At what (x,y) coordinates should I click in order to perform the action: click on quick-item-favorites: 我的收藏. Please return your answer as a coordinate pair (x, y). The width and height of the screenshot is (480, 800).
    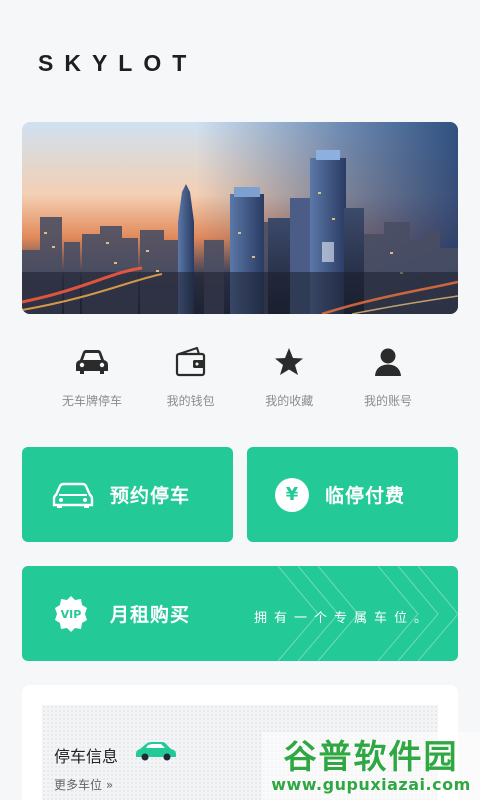
    Looking at the image, I should click on (289, 380).